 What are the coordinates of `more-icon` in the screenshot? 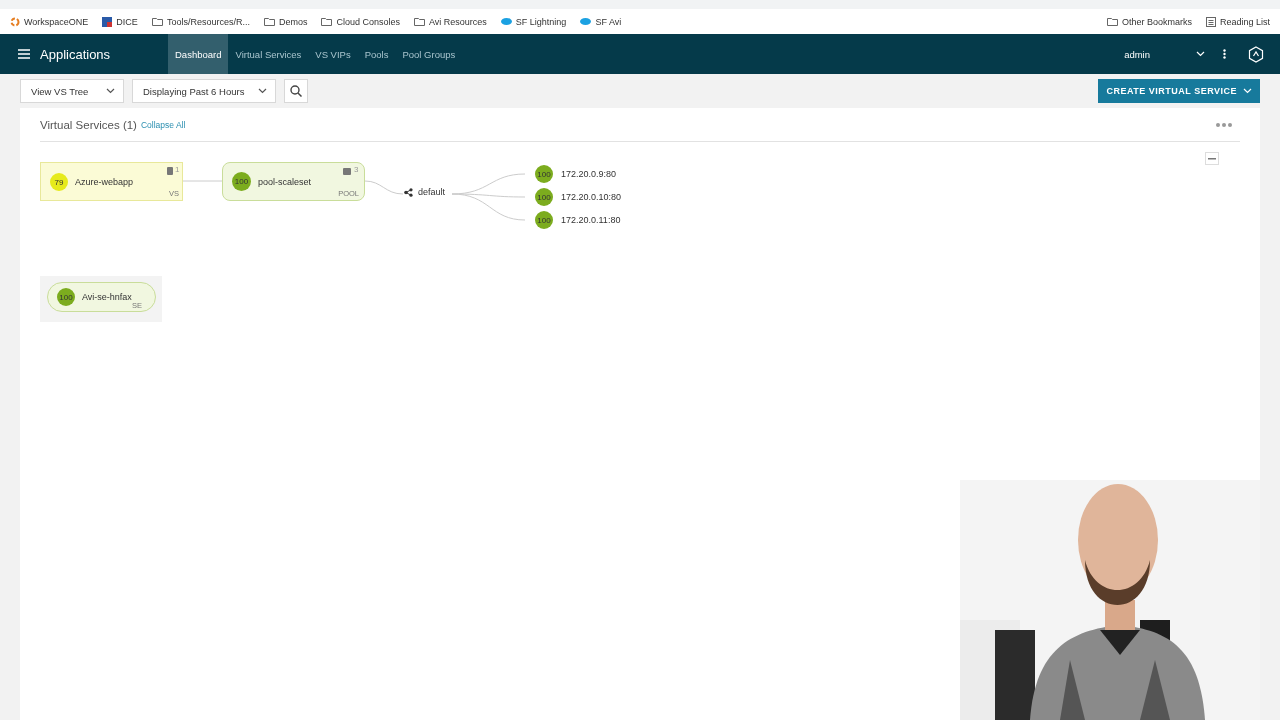 It's located at (1224, 124).